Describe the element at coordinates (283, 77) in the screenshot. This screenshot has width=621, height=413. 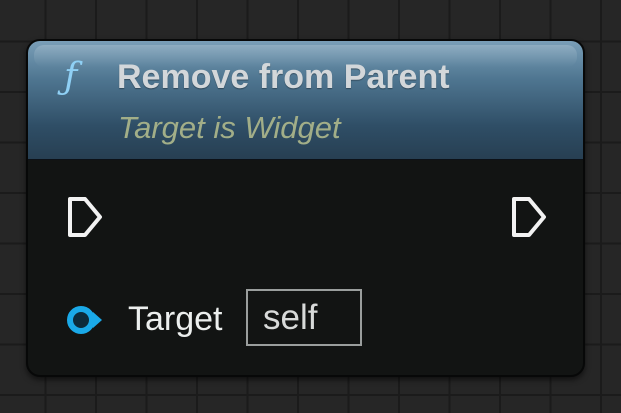
I see `node-title: Remove from Parent` at that location.